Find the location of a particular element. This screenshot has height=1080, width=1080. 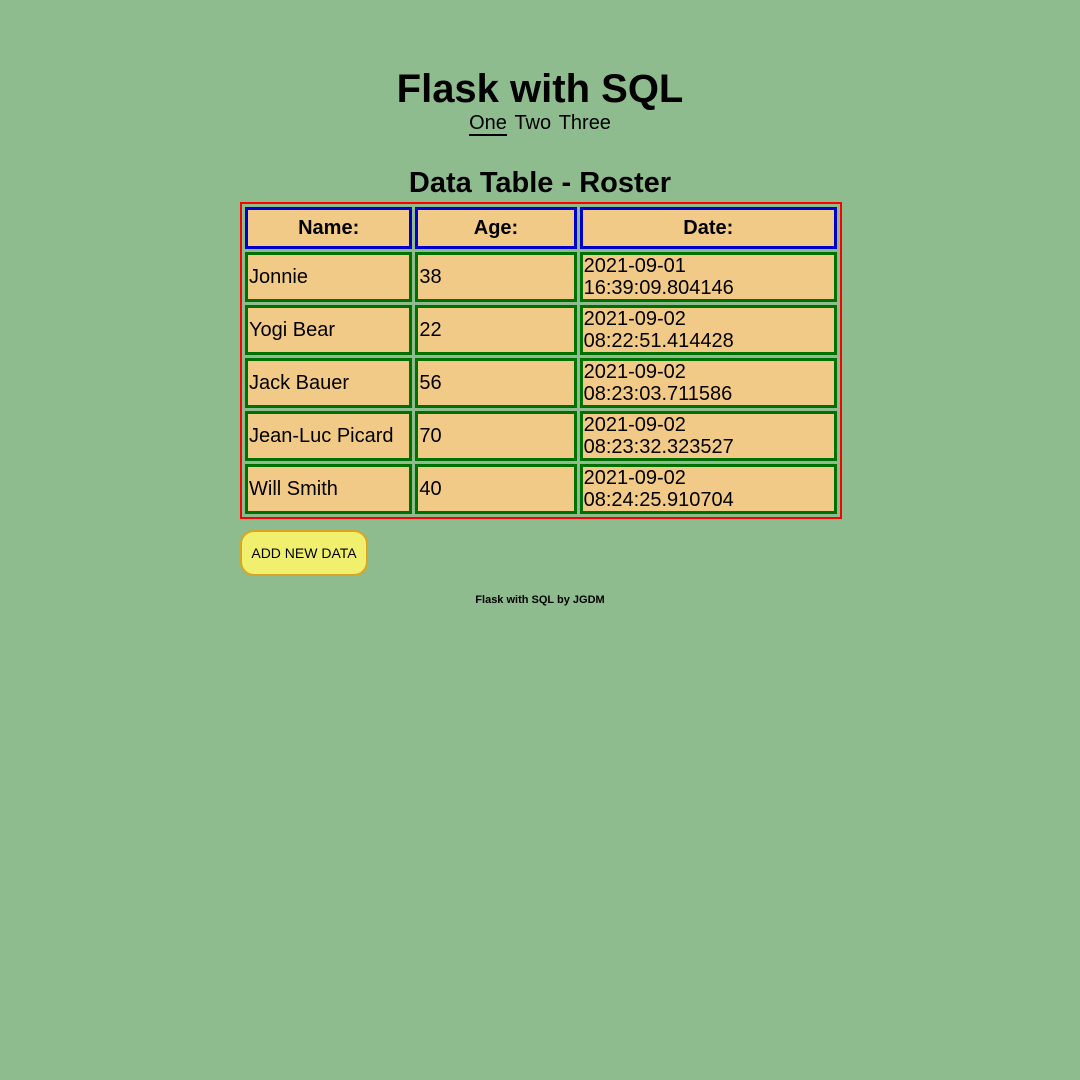

cell-date-time: 08:24:25.910704 is located at coordinates (658, 500).